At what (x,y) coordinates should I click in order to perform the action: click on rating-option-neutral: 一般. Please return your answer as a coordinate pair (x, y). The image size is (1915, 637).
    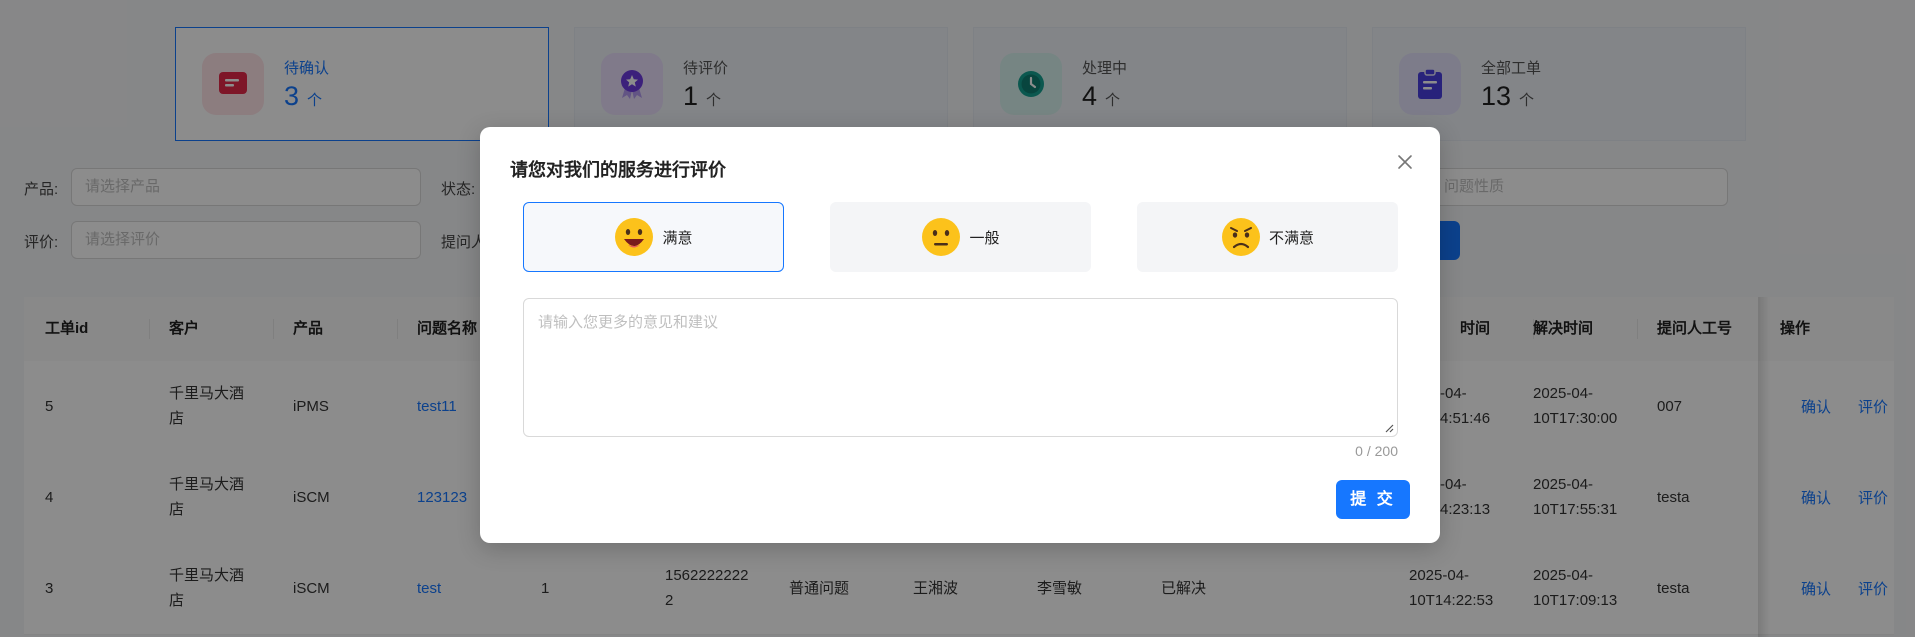
    Looking at the image, I should click on (960, 237).